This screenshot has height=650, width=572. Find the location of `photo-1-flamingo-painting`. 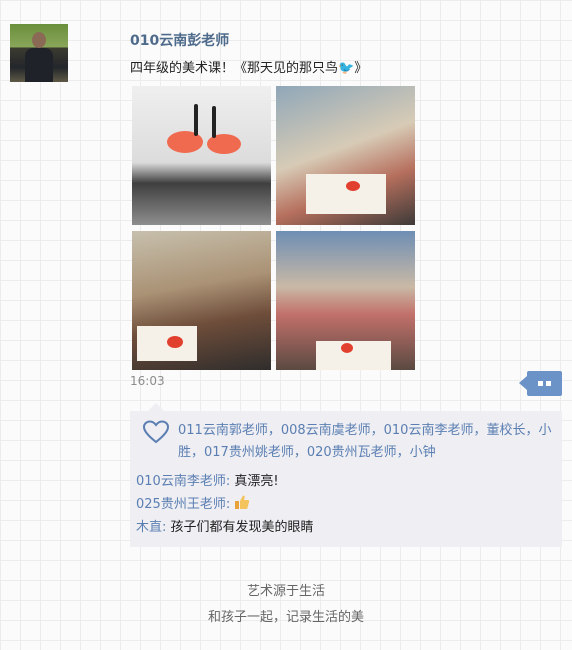

photo-1-flamingo-painting is located at coordinates (201, 155).